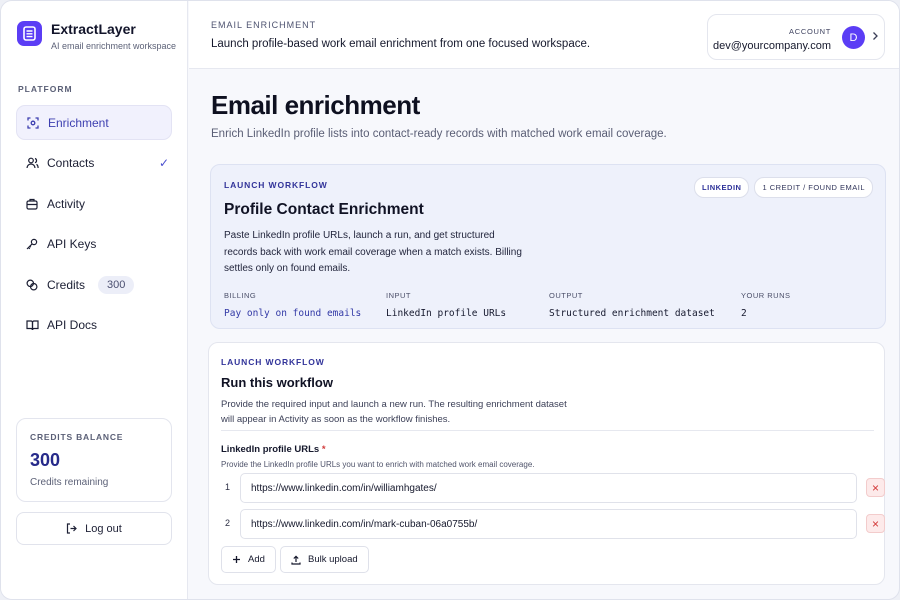  Describe the element at coordinates (853, 37) in the screenshot. I see `avatar: D` at that location.